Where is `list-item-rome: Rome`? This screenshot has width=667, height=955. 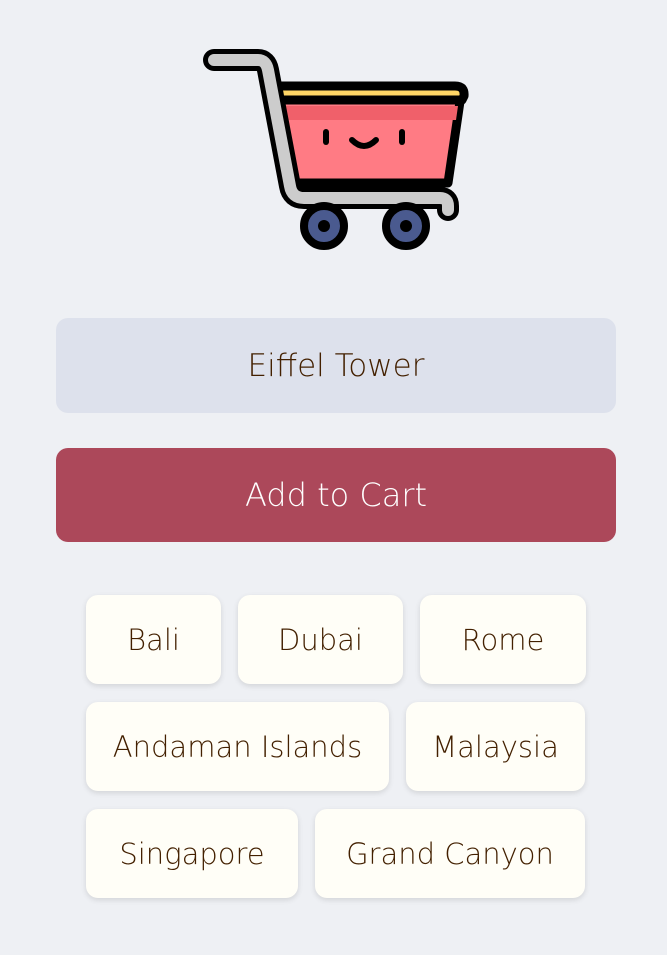
list-item-rome: Rome is located at coordinates (503, 639).